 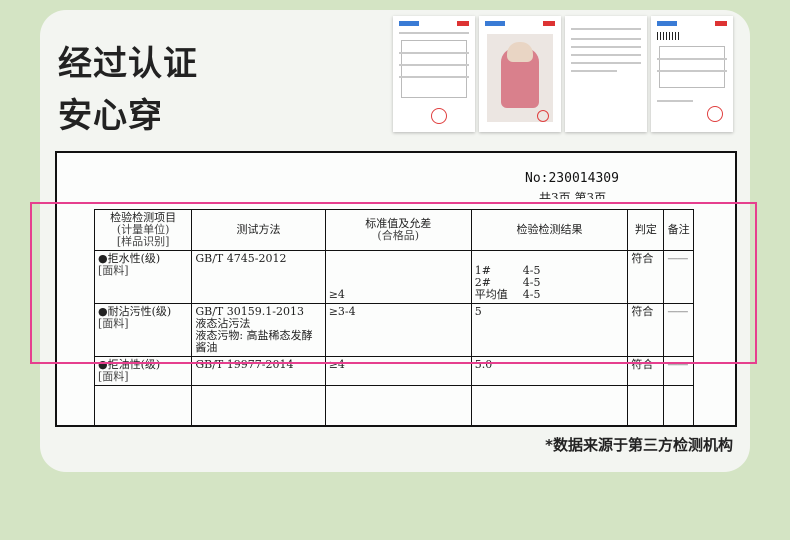 What do you see at coordinates (639, 445) in the screenshot?
I see `source-footnote: *数据来源于第三方检测机构` at bounding box center [639, 445].